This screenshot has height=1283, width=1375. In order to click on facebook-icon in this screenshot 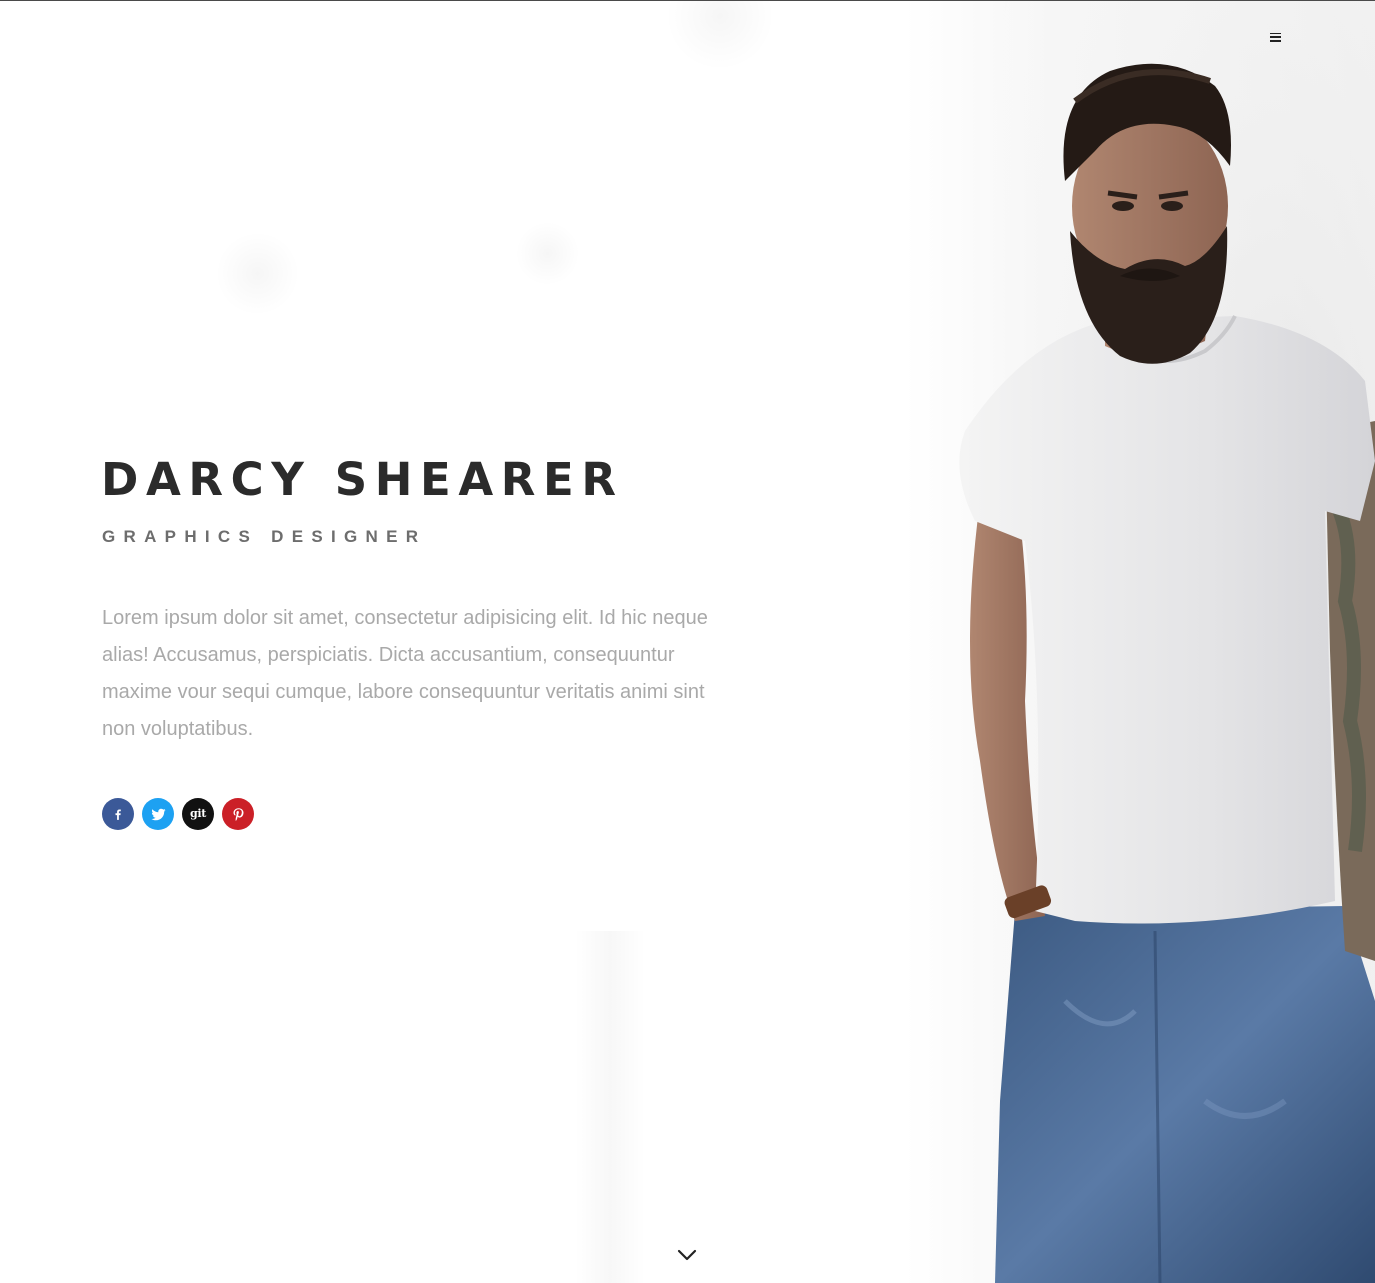, I will do `click(118, 814)`.